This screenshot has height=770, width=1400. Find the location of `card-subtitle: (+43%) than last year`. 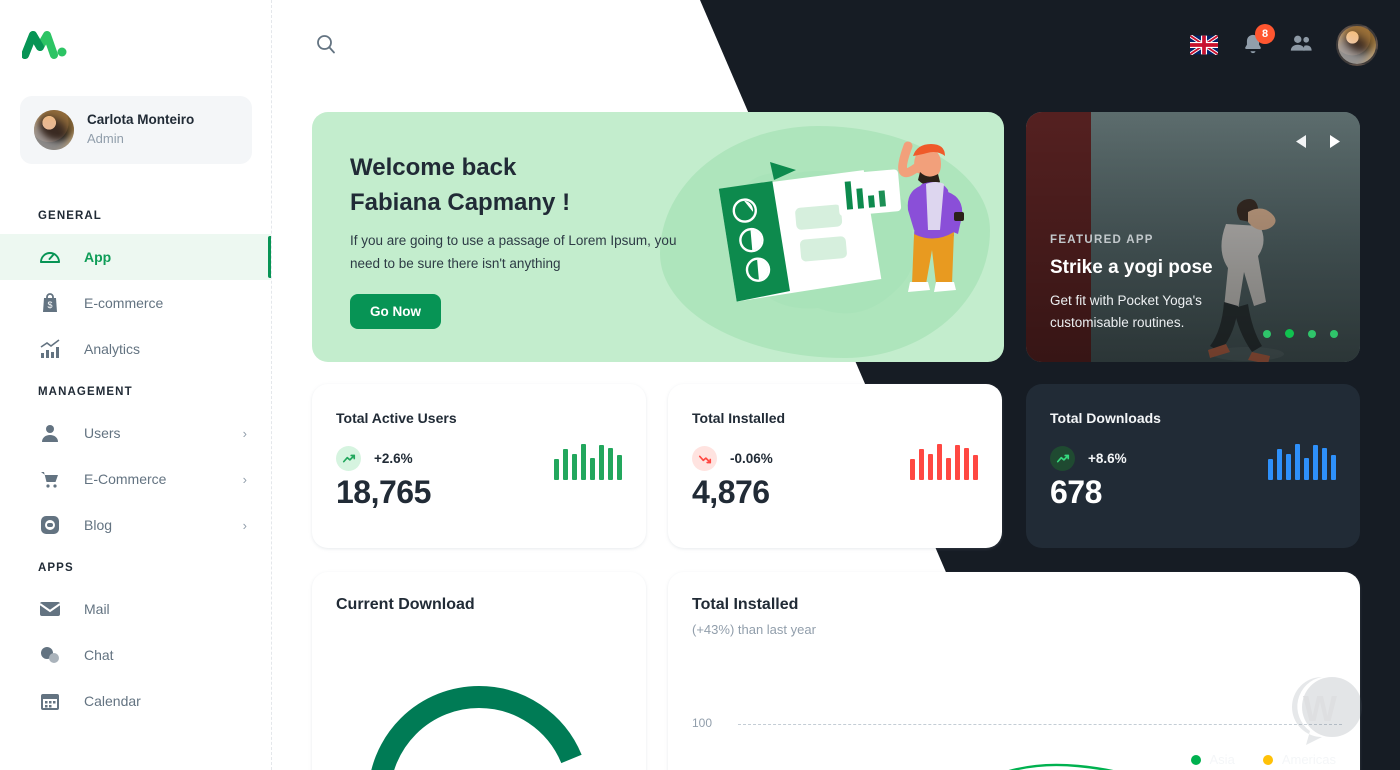

card-subtitle: (+43%) than last year is located at coordinates (754, 629).